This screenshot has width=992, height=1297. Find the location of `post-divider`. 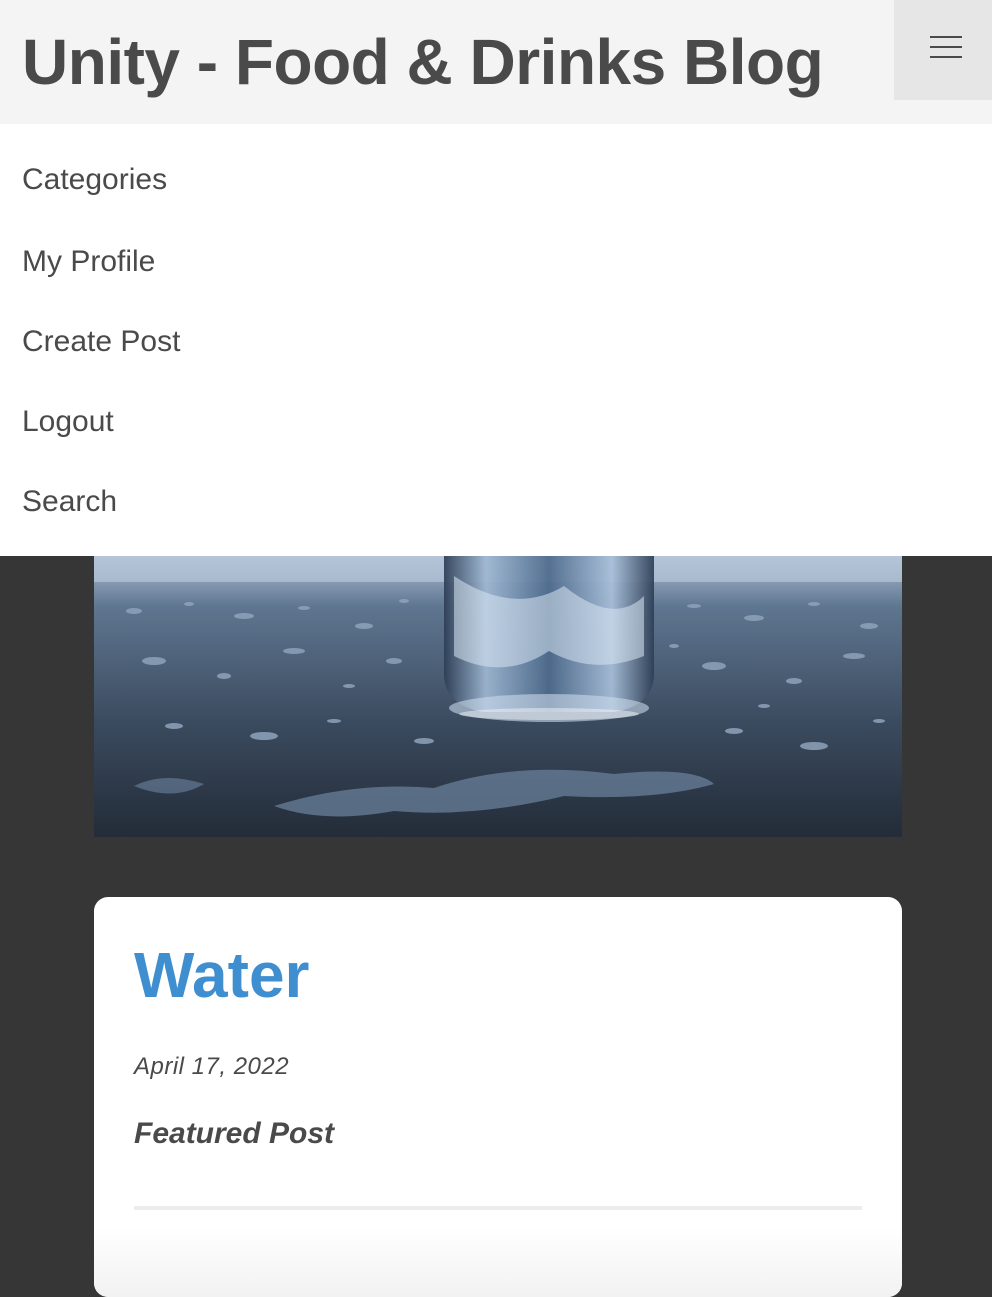

post-divider is located at coordinates (498, 1208).